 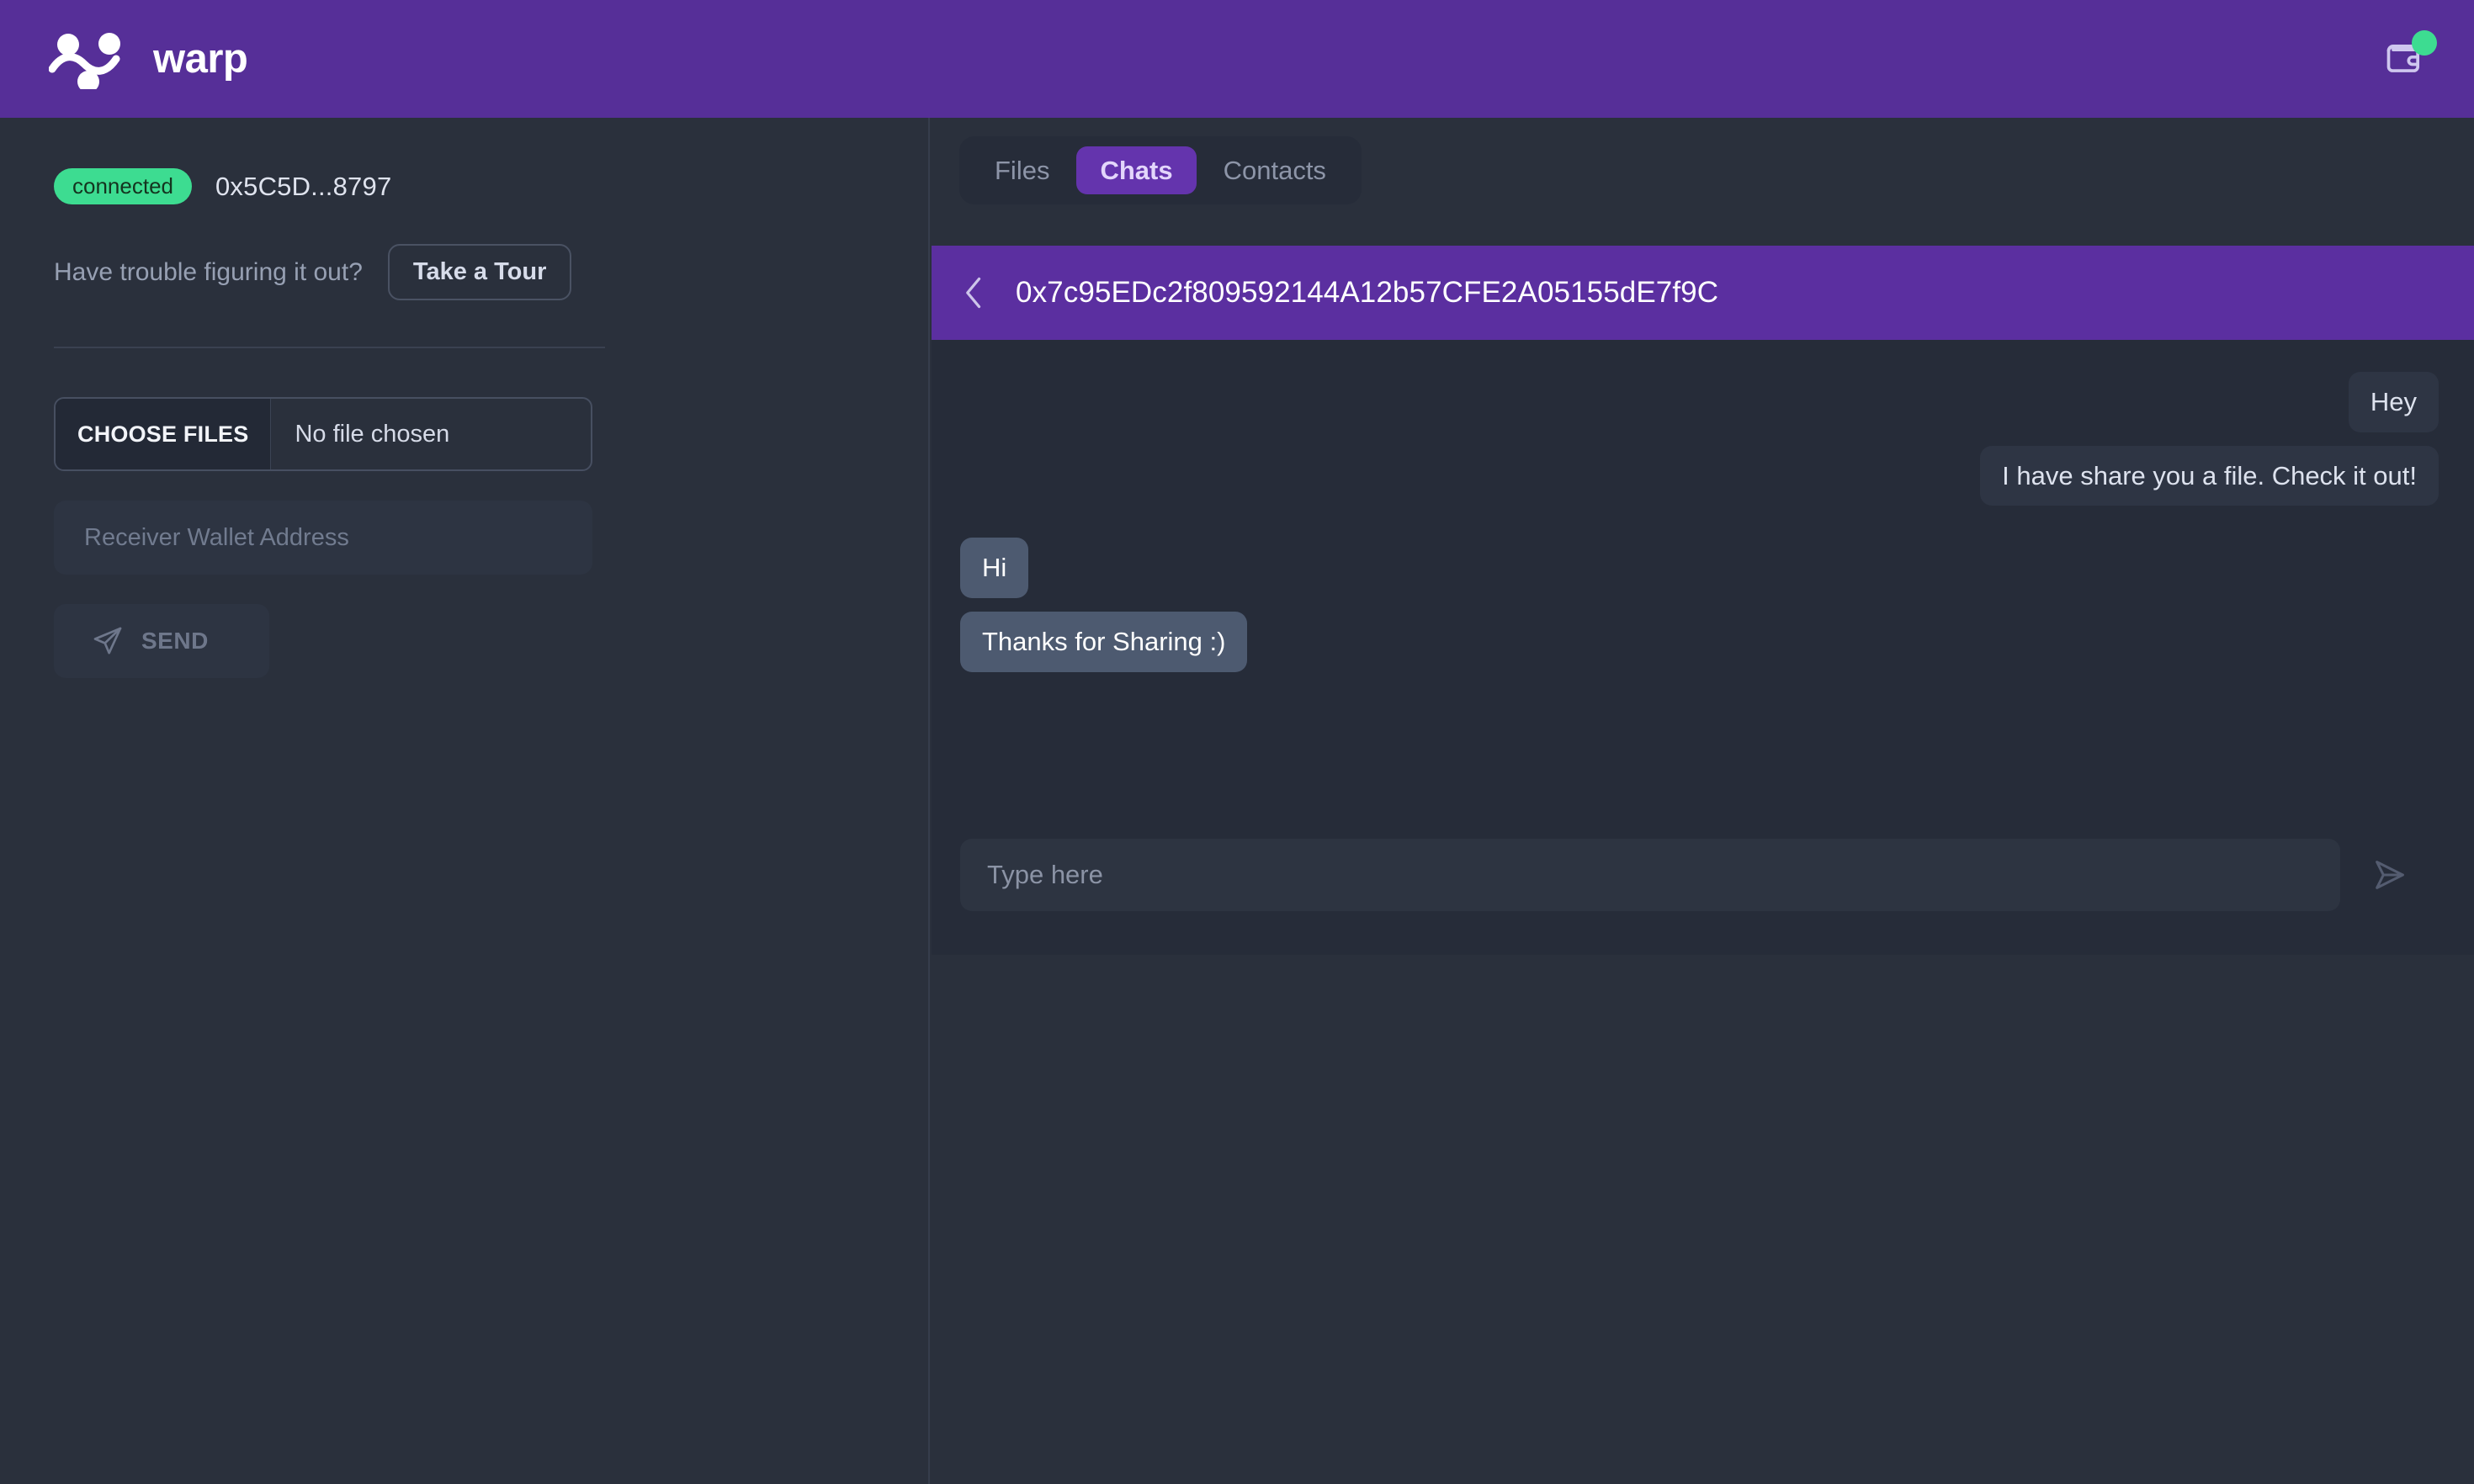 I want to click on send-file-button-label: SEND, so click(x=175, y=641).